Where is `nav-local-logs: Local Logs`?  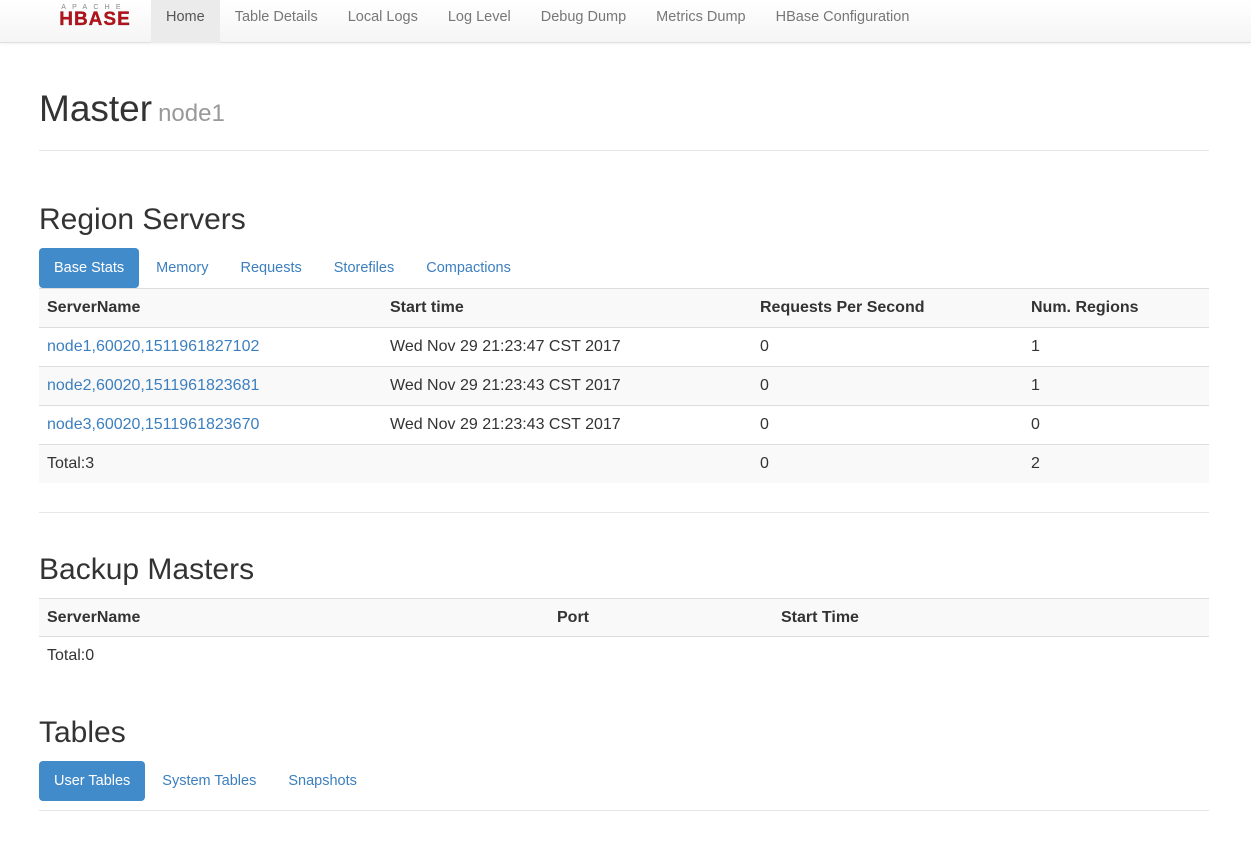
nav-local-logs: Local Logs is located at coordinates (383, 21).